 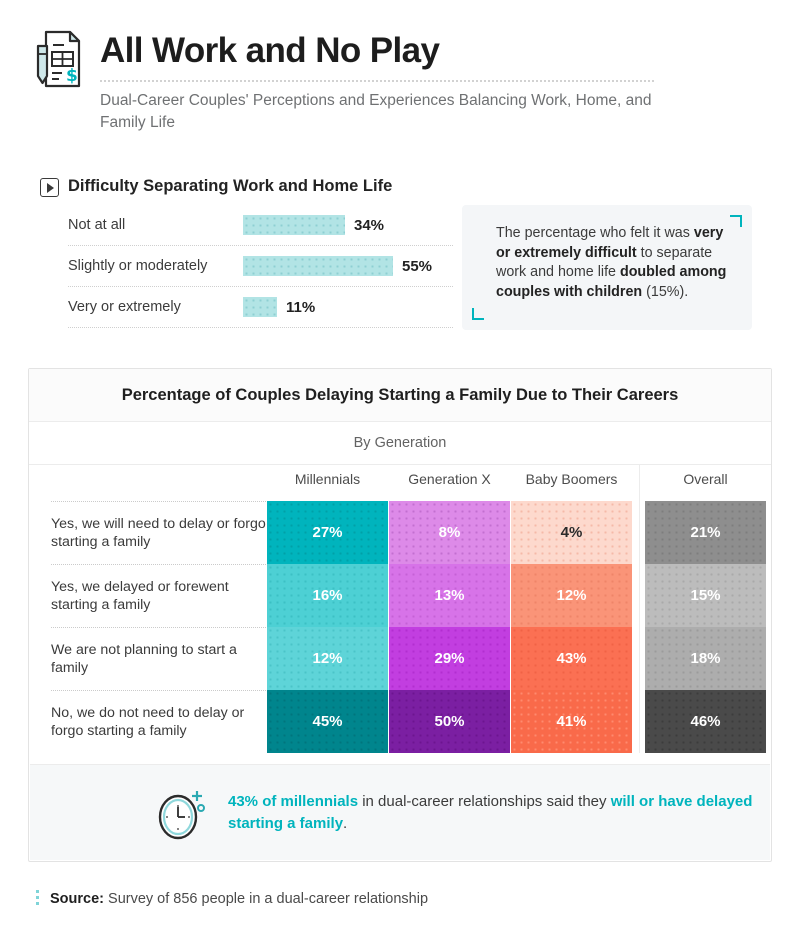 I want to click on bar-row: Slightly or moderately 55%, so click(x=260, y=266).